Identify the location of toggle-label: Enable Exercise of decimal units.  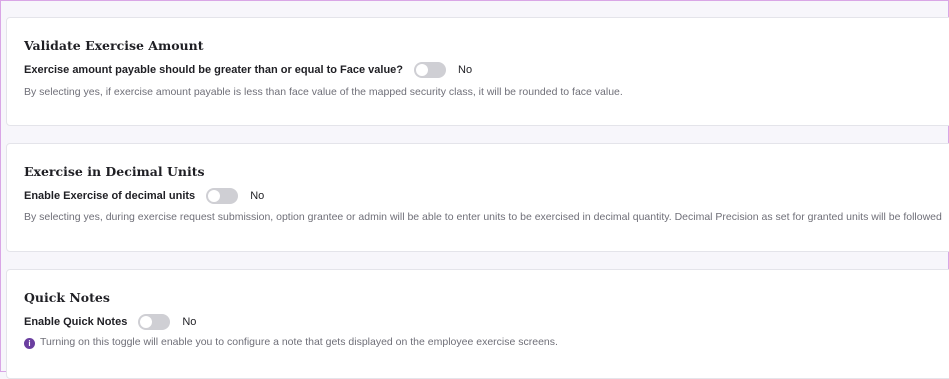
(110, 196).